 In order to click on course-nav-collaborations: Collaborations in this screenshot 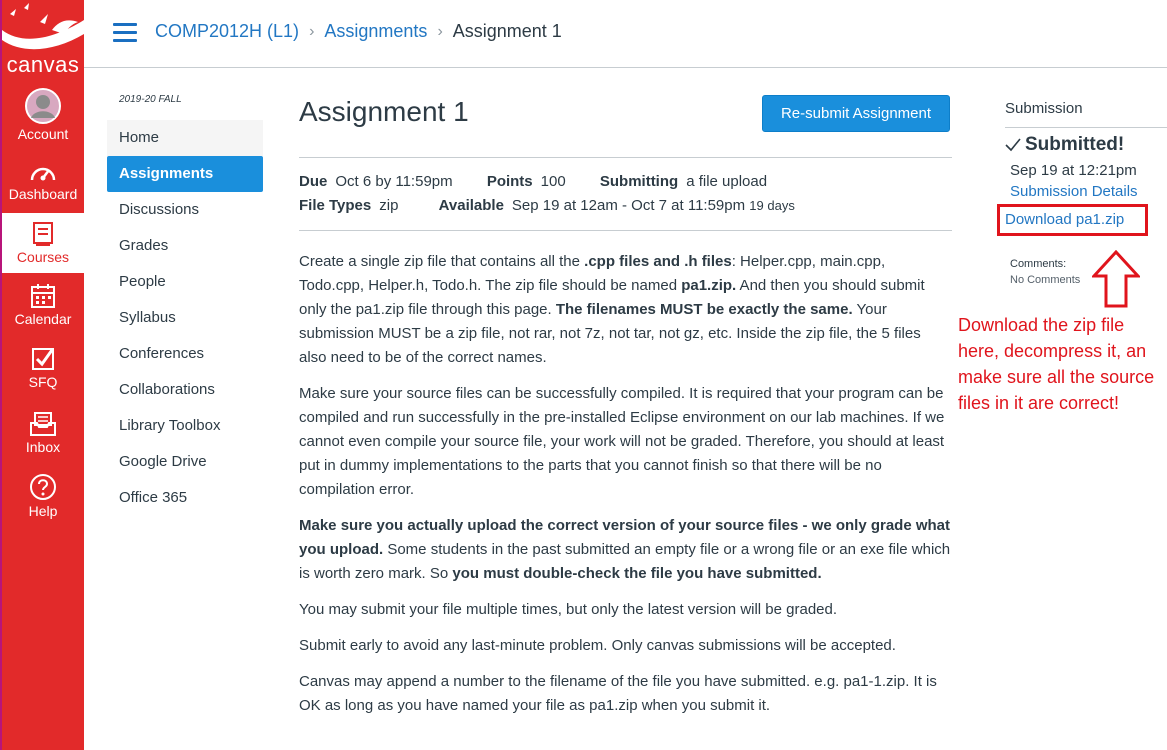, I will do `click(185, 390)`.